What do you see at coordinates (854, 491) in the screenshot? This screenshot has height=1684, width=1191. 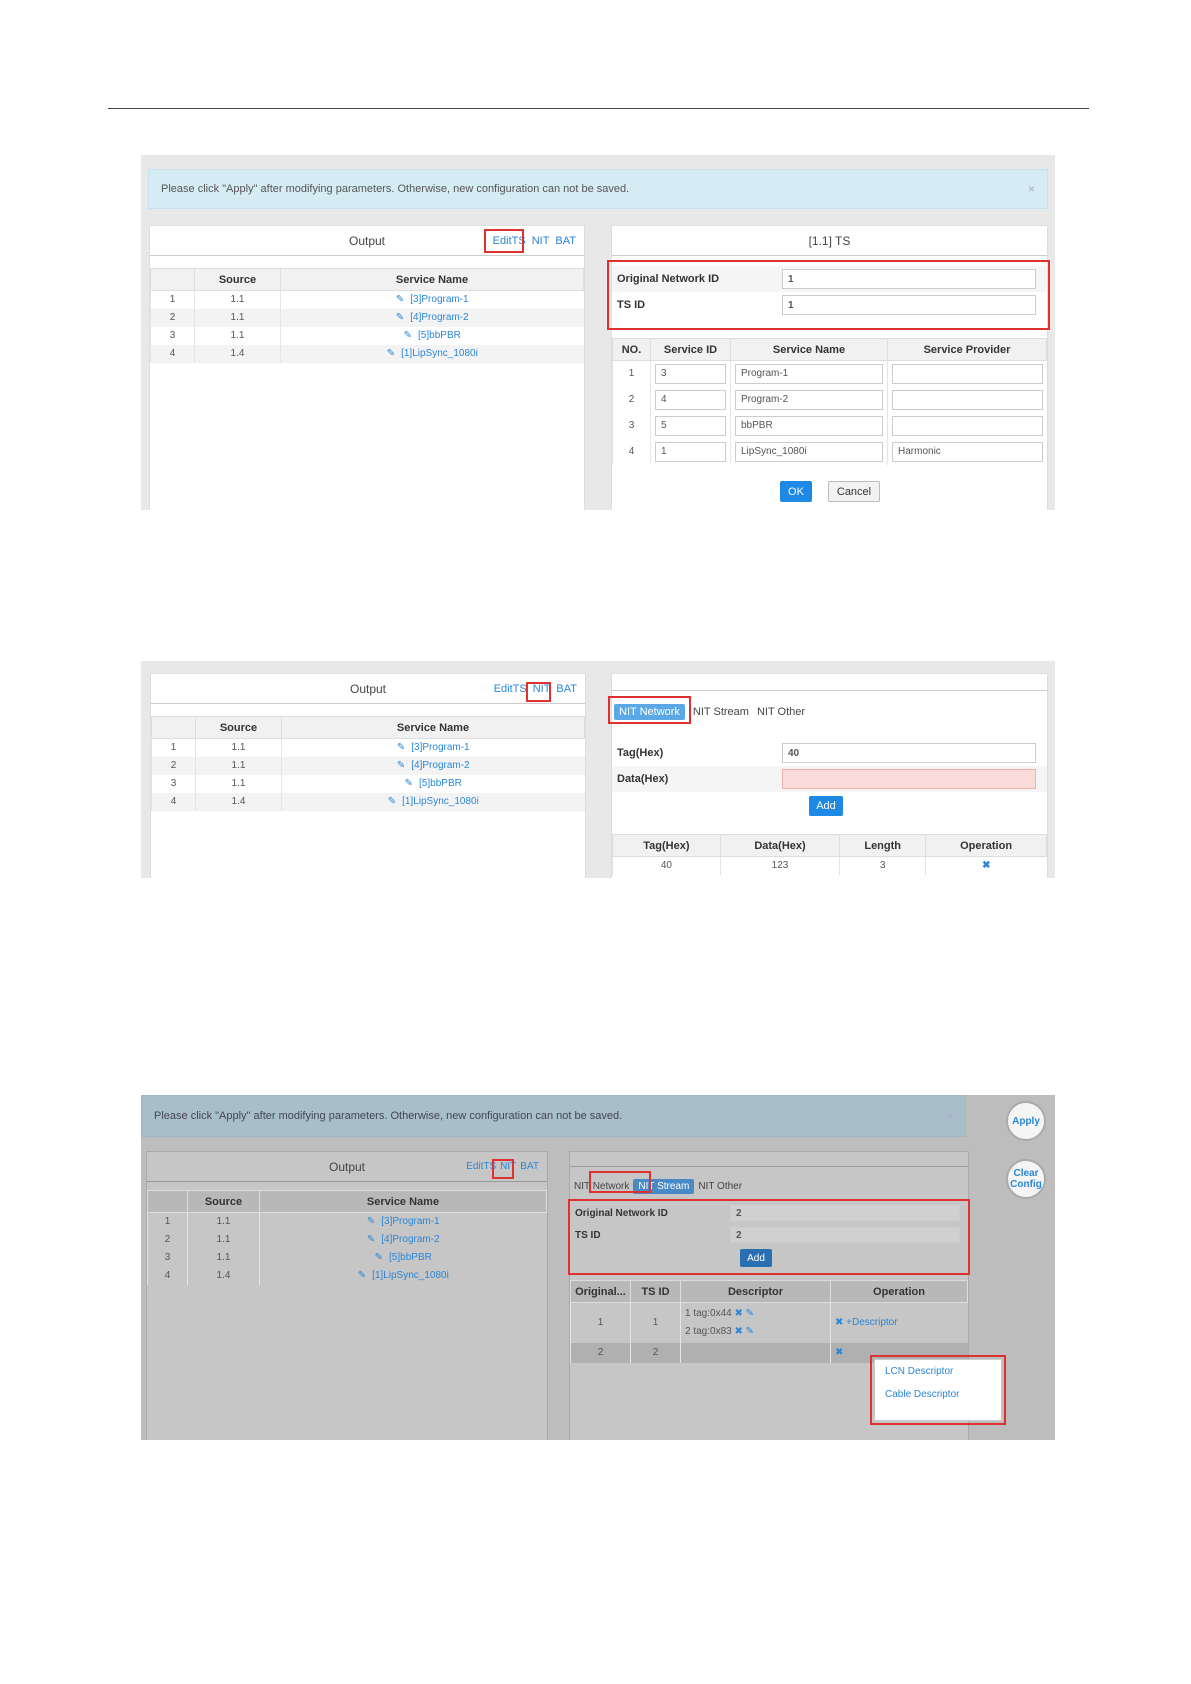 I see `cancel-button: Cancel` at bounding box center [854, 491].